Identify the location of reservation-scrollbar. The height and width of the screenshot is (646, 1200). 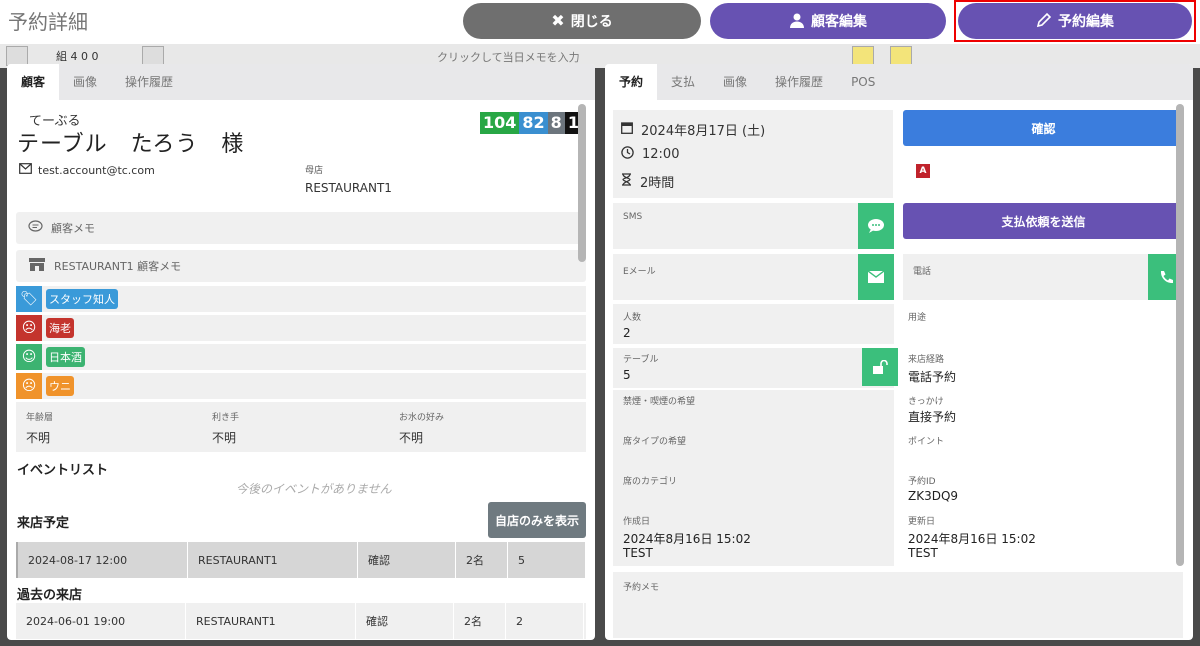
(1180, 335).